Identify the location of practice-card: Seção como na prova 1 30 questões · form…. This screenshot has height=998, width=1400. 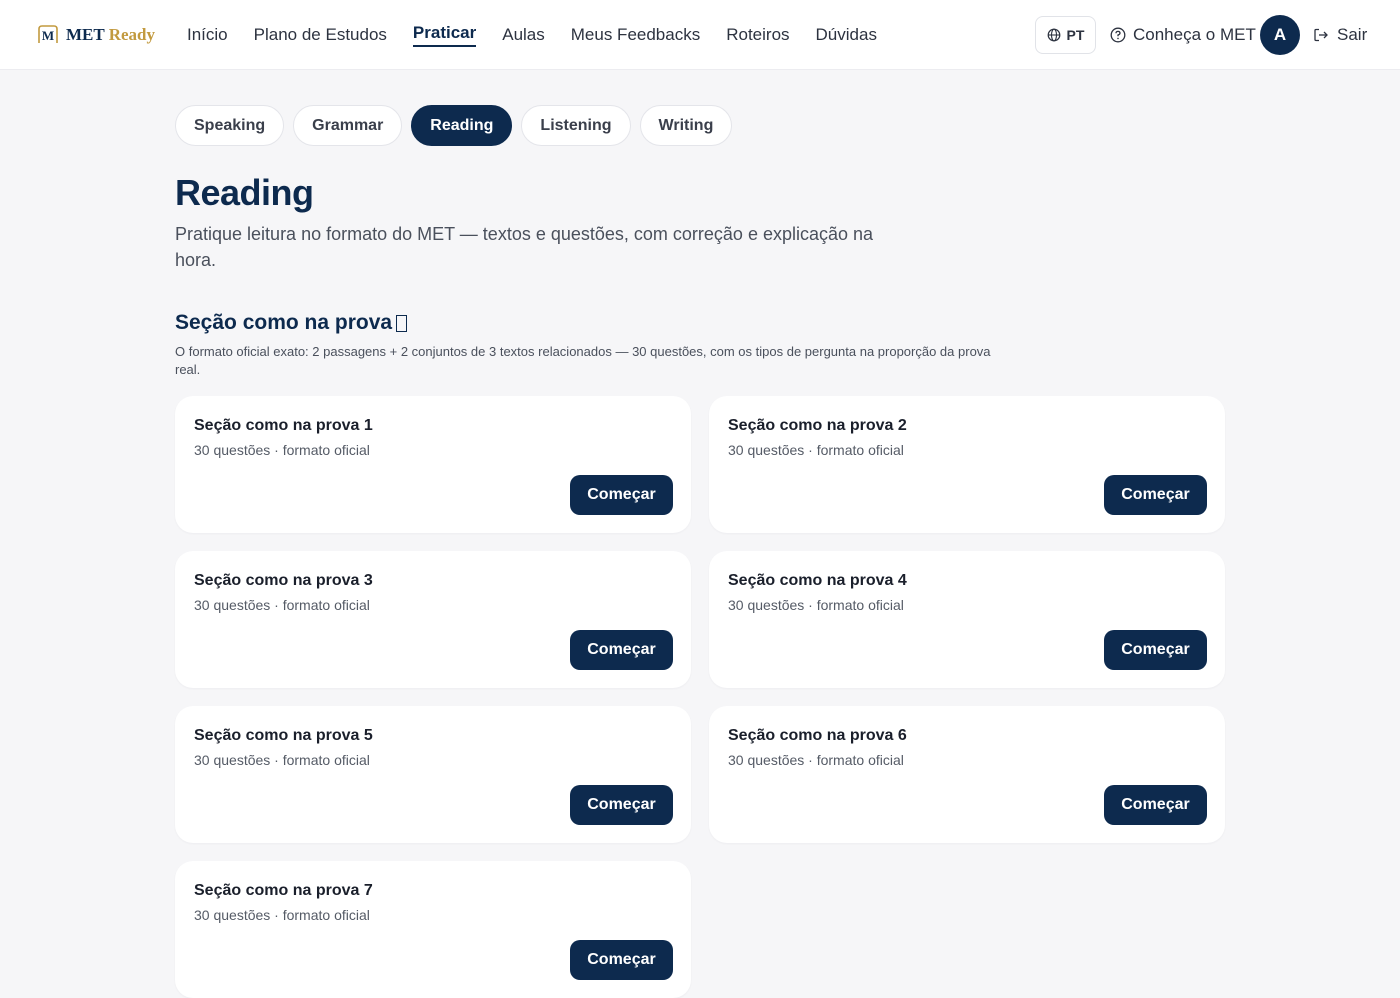
(433, 464).